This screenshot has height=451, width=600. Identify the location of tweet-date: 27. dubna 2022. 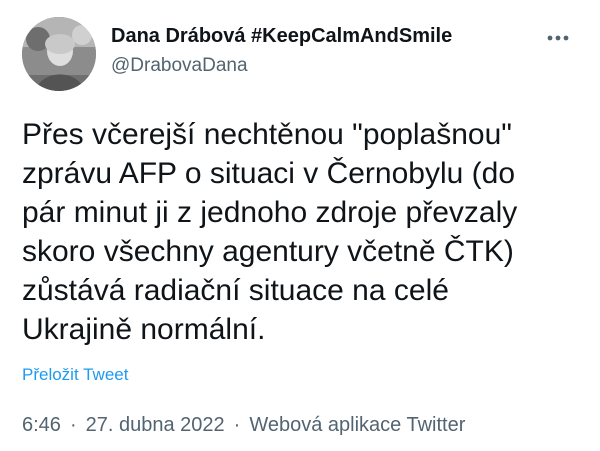
(155, 425).